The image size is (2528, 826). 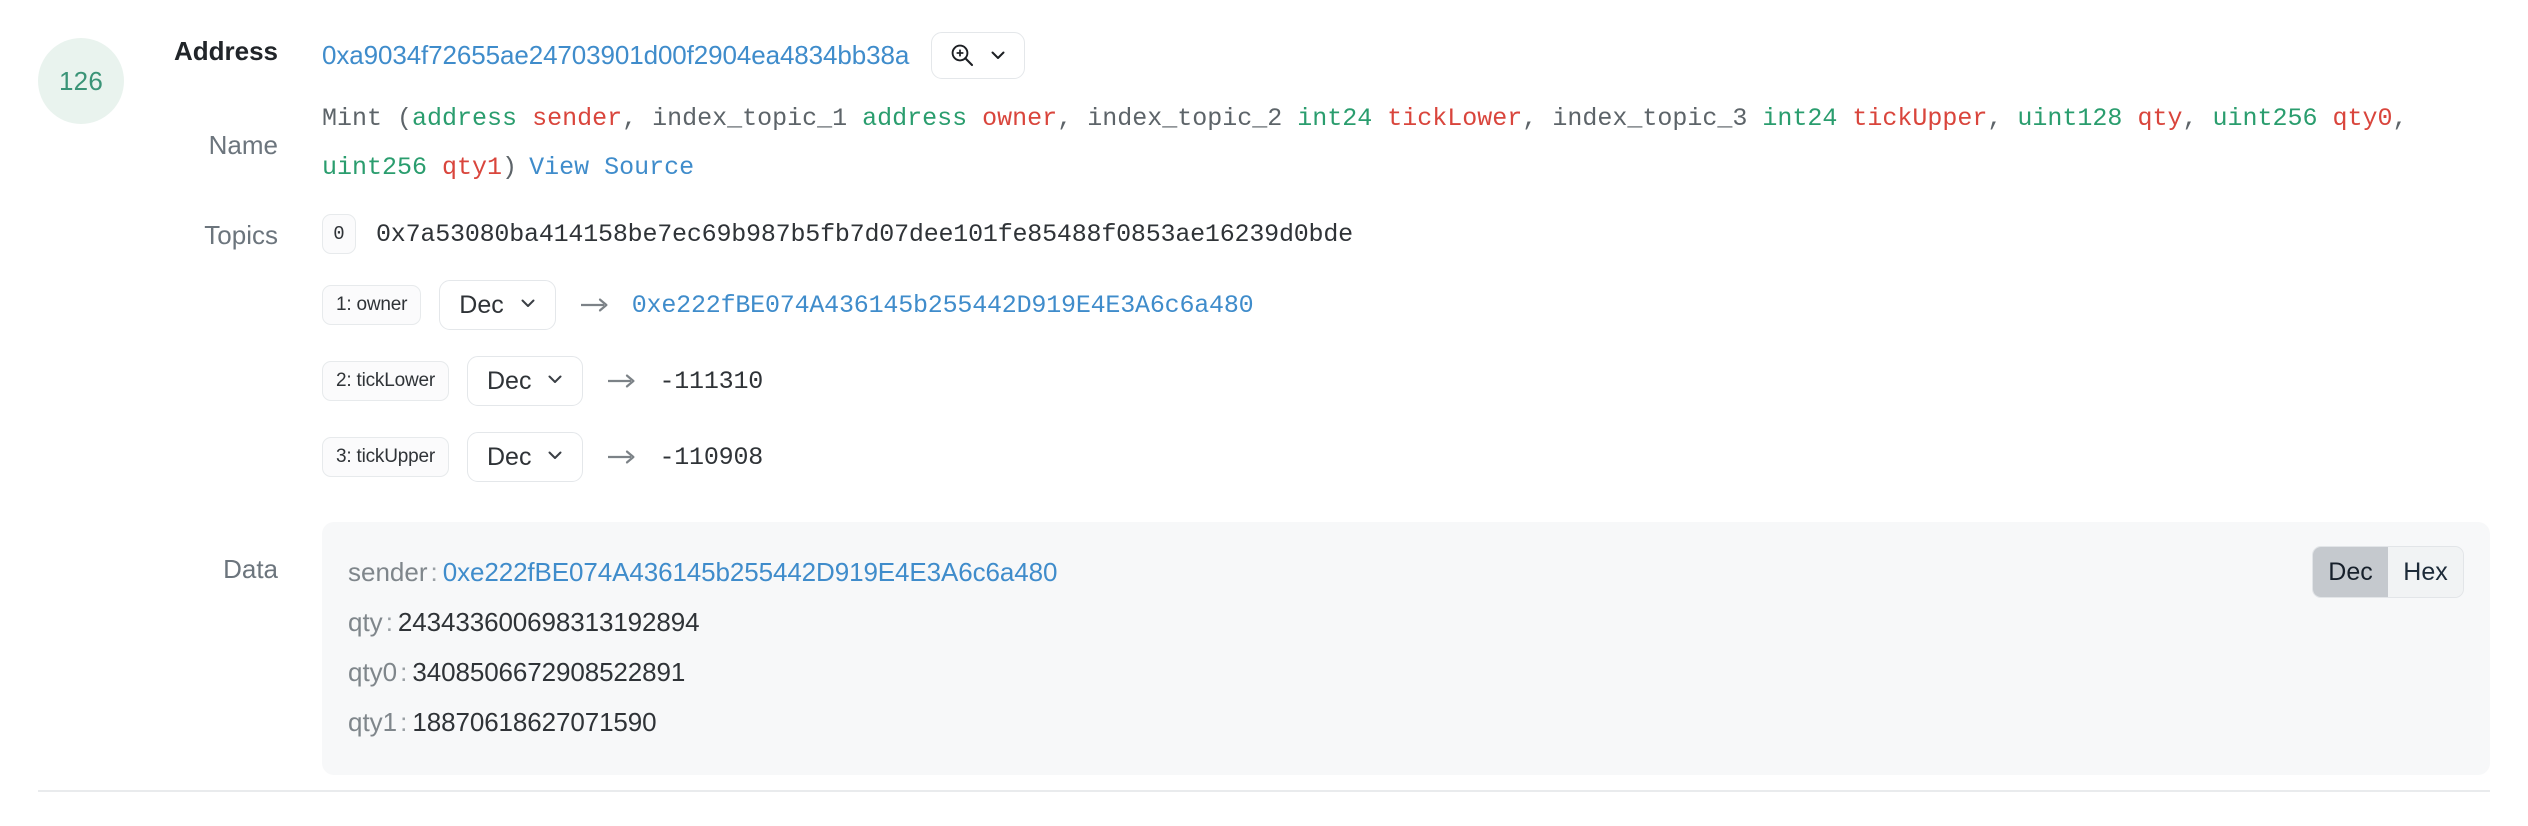 I want to click on param-name: qty, so click(x=2160, y=118).